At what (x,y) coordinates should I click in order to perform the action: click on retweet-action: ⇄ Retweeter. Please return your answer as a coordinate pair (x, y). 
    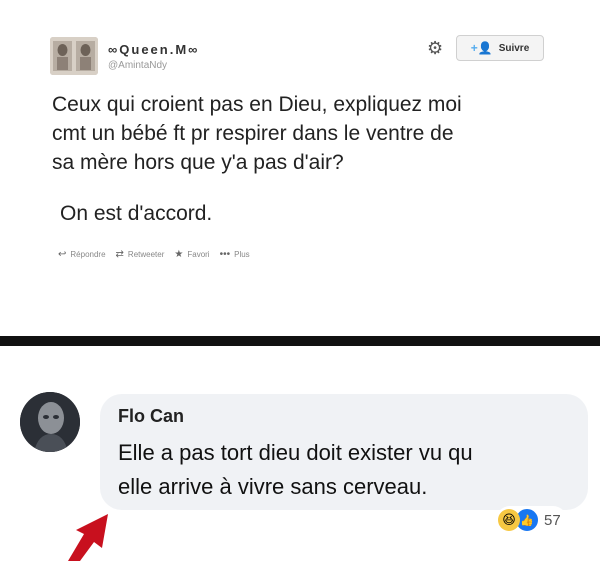
    Looking at the image, I should click on (140, 254).